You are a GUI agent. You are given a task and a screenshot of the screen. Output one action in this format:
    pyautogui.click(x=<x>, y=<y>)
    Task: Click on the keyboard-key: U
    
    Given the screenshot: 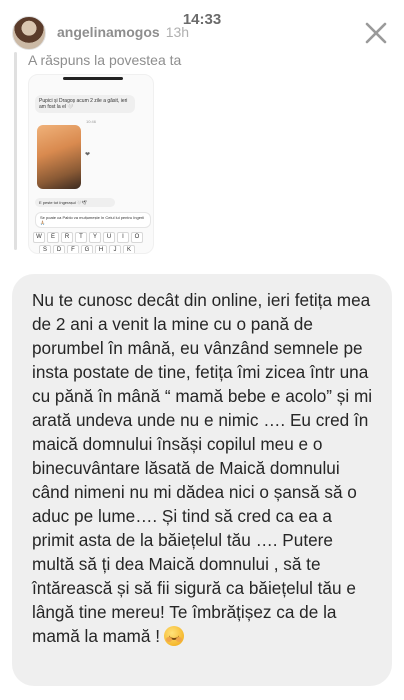 What is the action you would take?
    pyautogui.click(x=109, y=237)
    